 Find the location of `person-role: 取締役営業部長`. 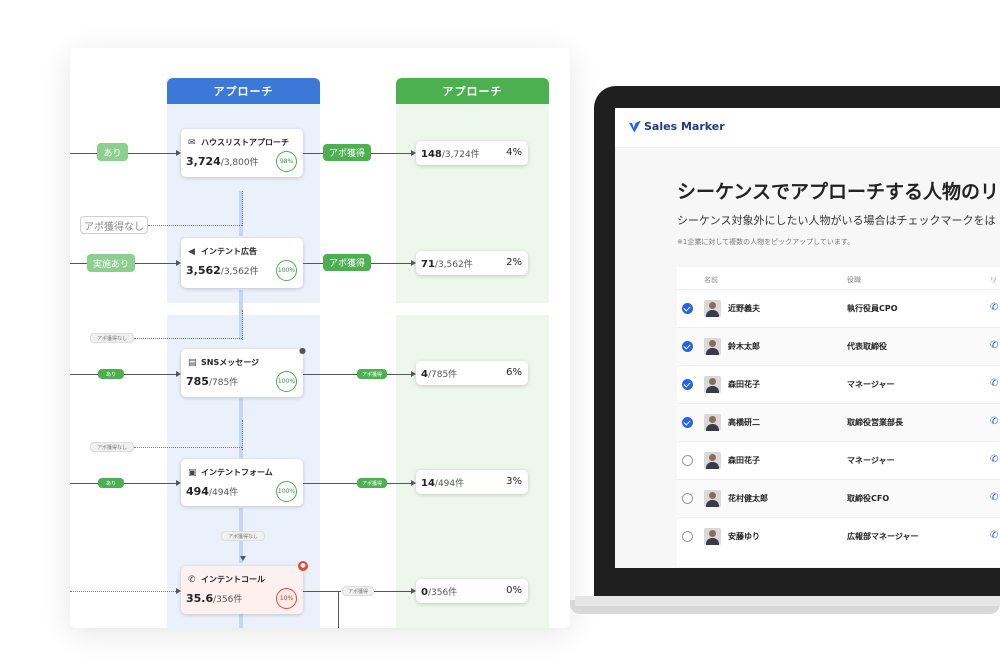

person-role: 取締役営業部長 is located at coordinates (875, 422).